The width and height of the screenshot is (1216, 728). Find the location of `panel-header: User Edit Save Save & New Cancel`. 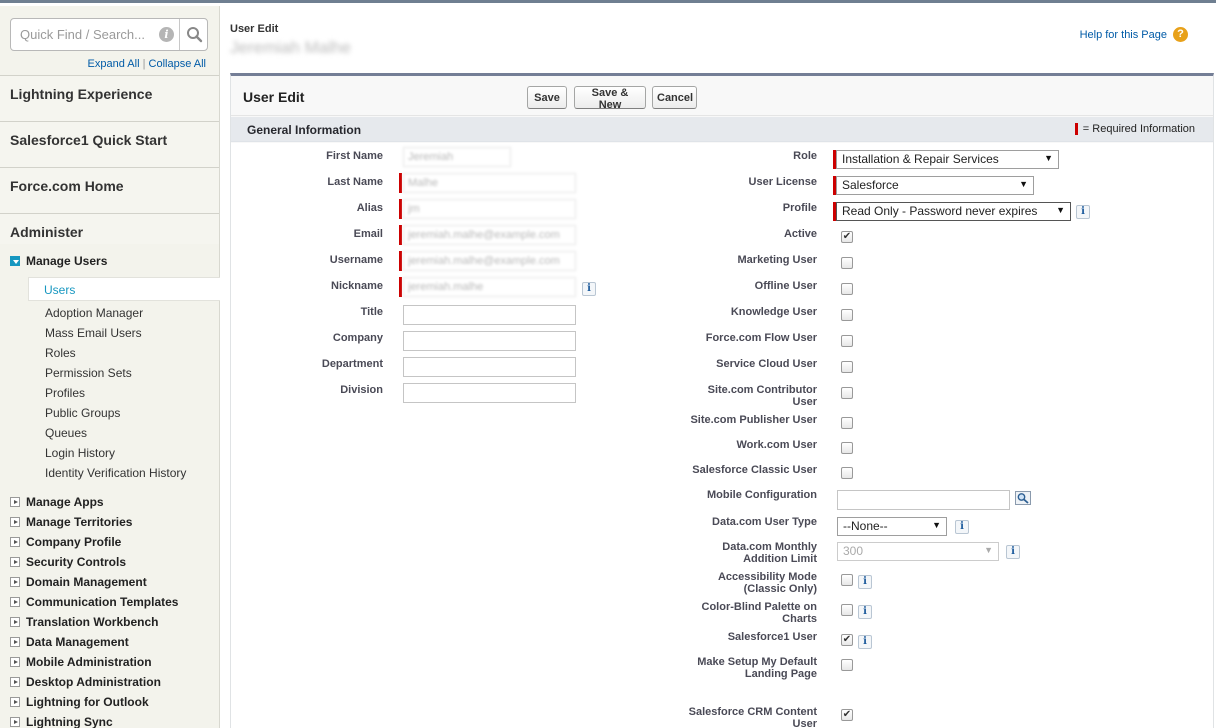

panel-header: User Edit Save Save & New Cancel is located at coordinates (722, 96).